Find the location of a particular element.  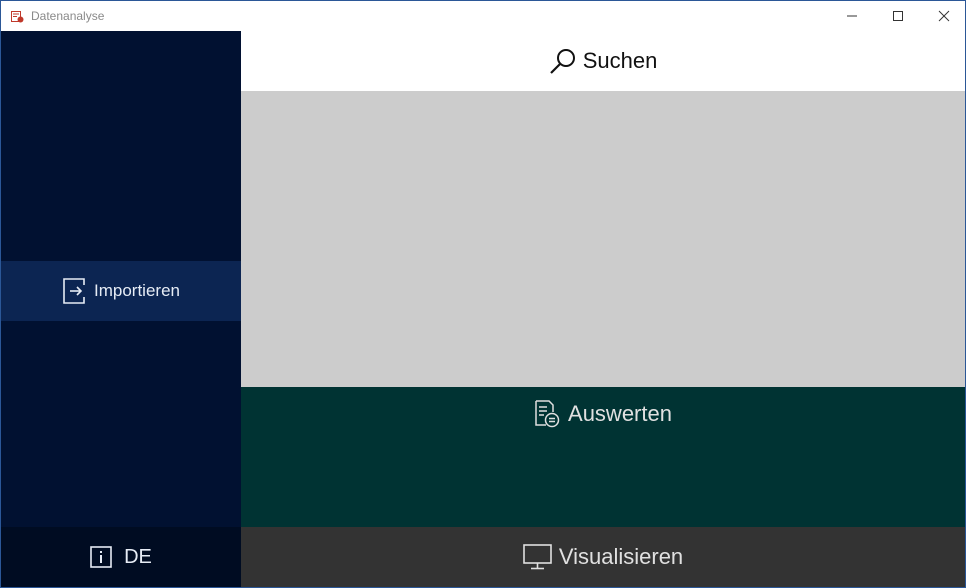

import-icon is located at coordinates (74, 291).